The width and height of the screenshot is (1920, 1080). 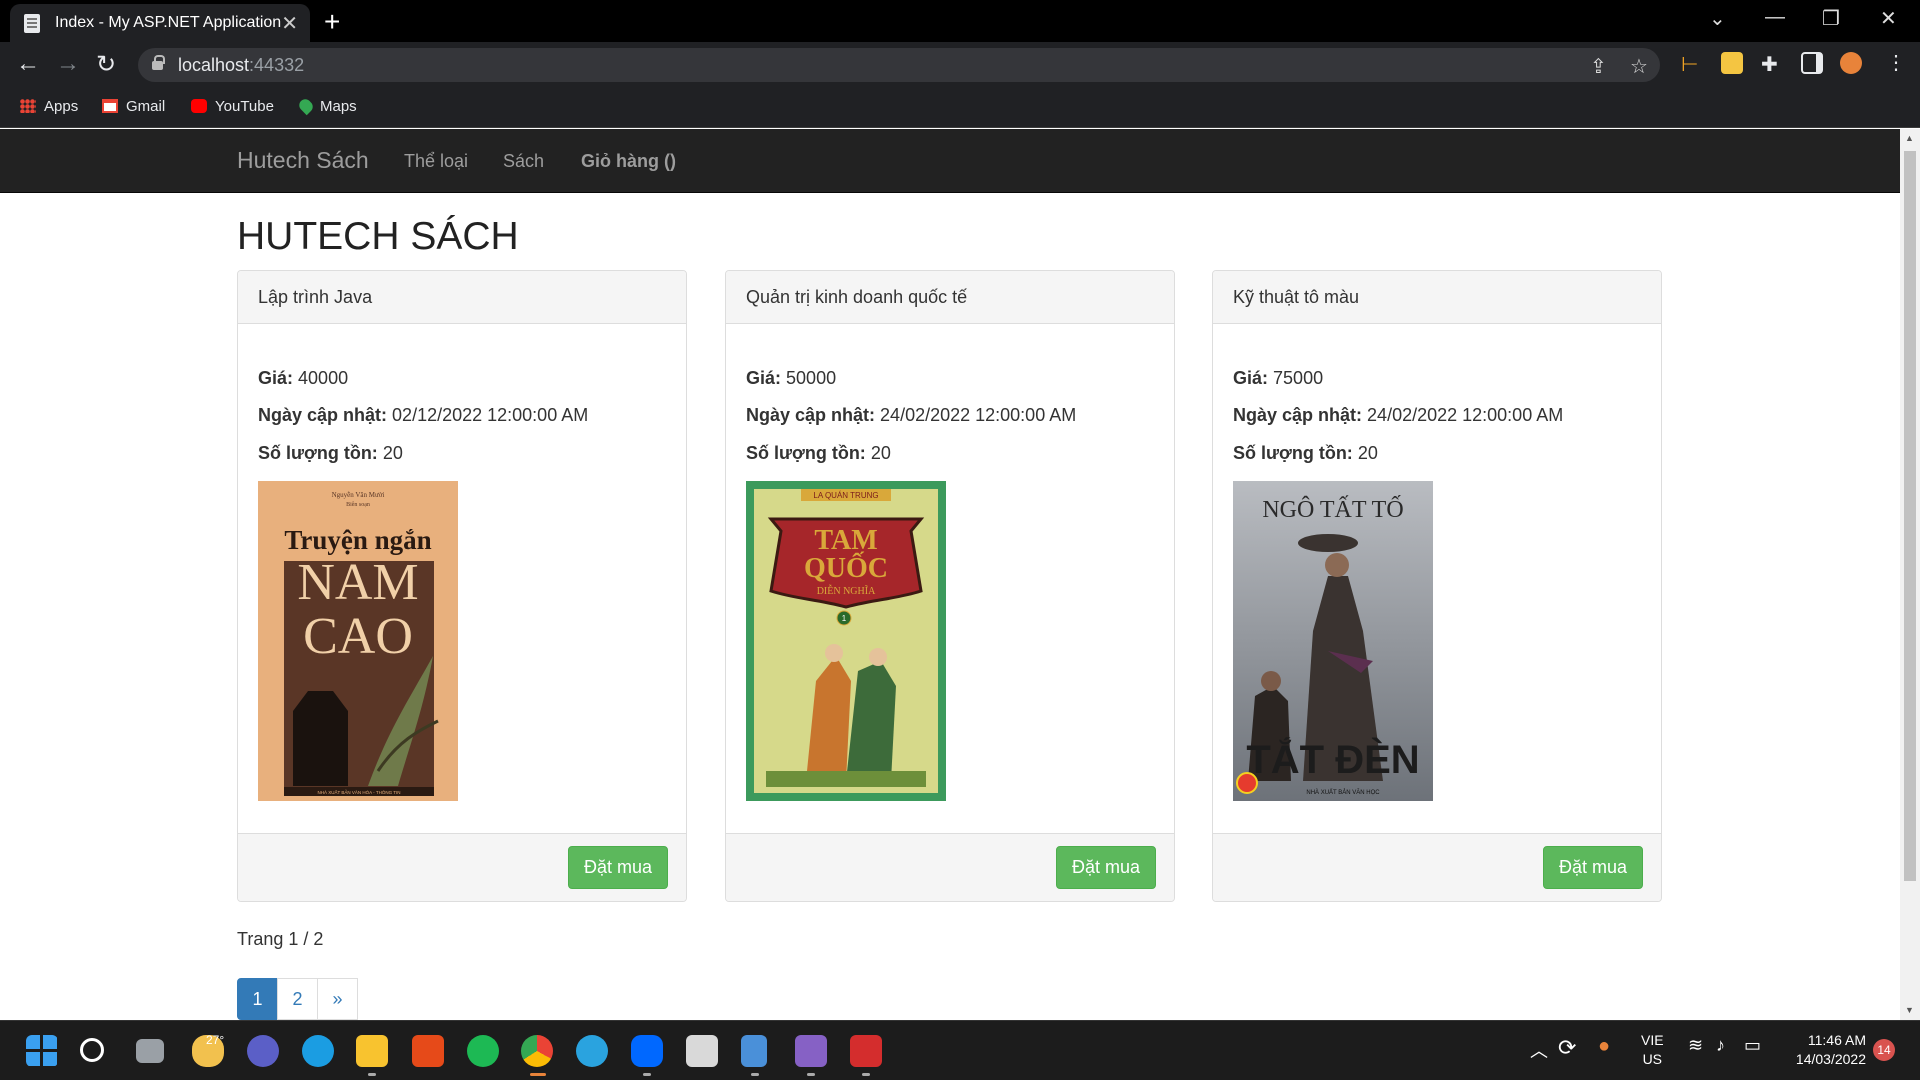 What do you see at coordinates (332, 22) in the screenshot?
I see `new-tab-button: +` at bounding box center [332, 22].